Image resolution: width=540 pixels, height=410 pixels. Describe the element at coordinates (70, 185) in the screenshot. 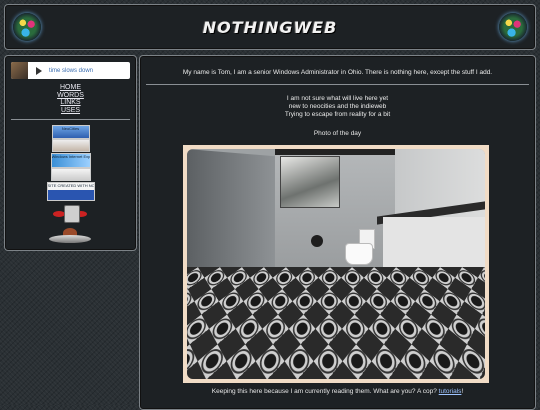

I see `notepad-badge-text: SITE CREATED WITH NOTEPAD` at that location.